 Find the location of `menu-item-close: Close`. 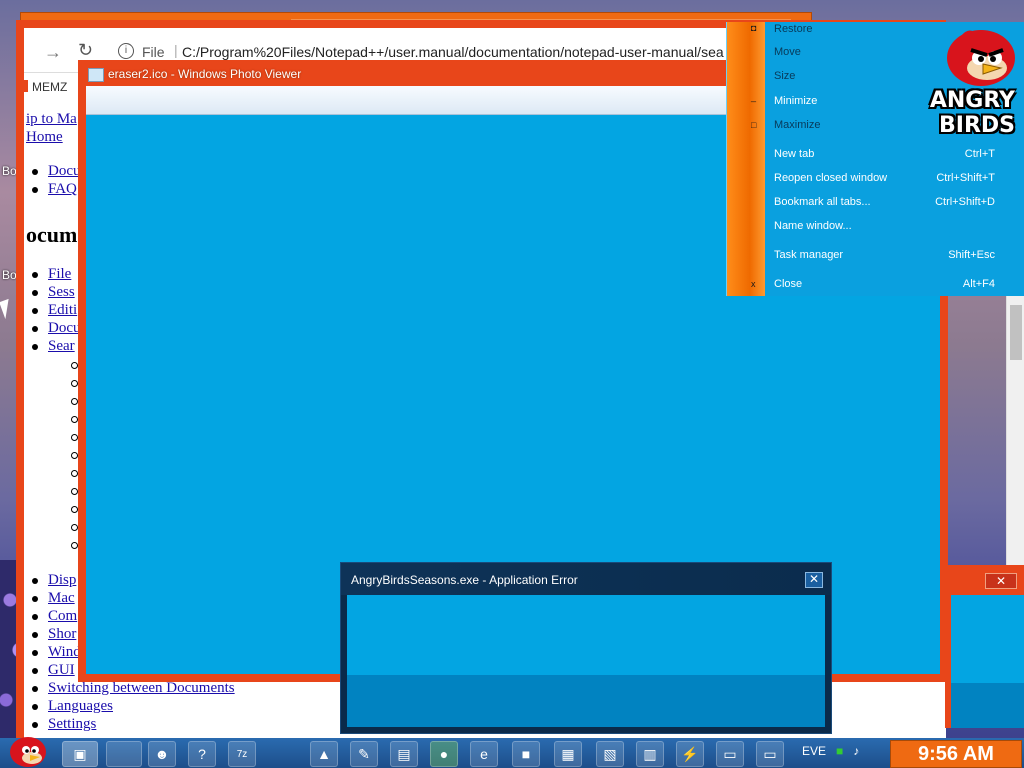

menu-item-close: Close is located at coordinates (788, 284).